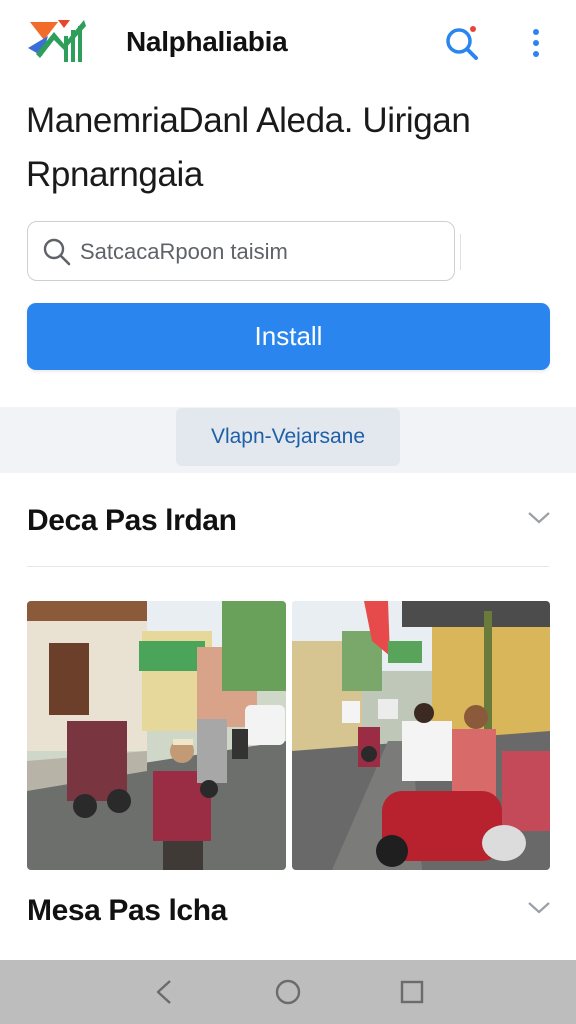 This screenshot has width=576, height=1024. I want to click on home-circle-icon, so click(288, 992).